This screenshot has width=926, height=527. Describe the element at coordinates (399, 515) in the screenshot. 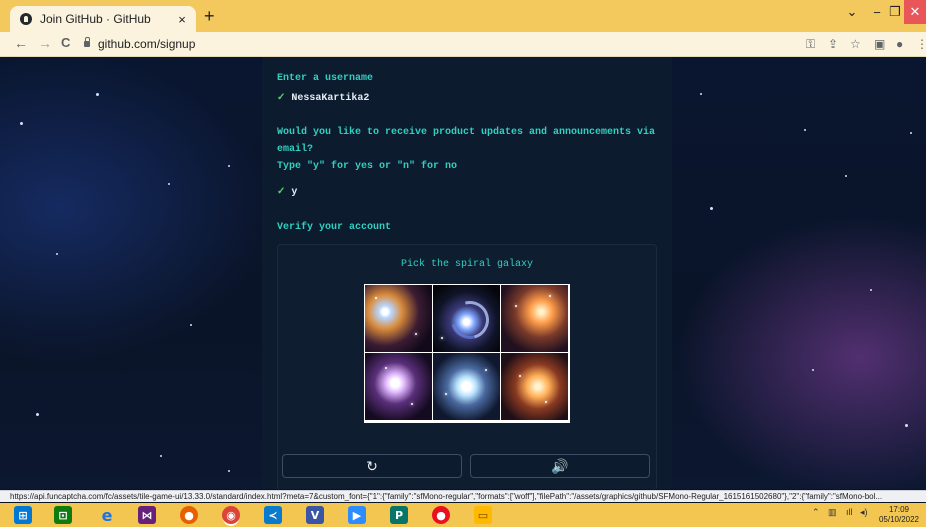

I see `publisher-icon: P` at that location.